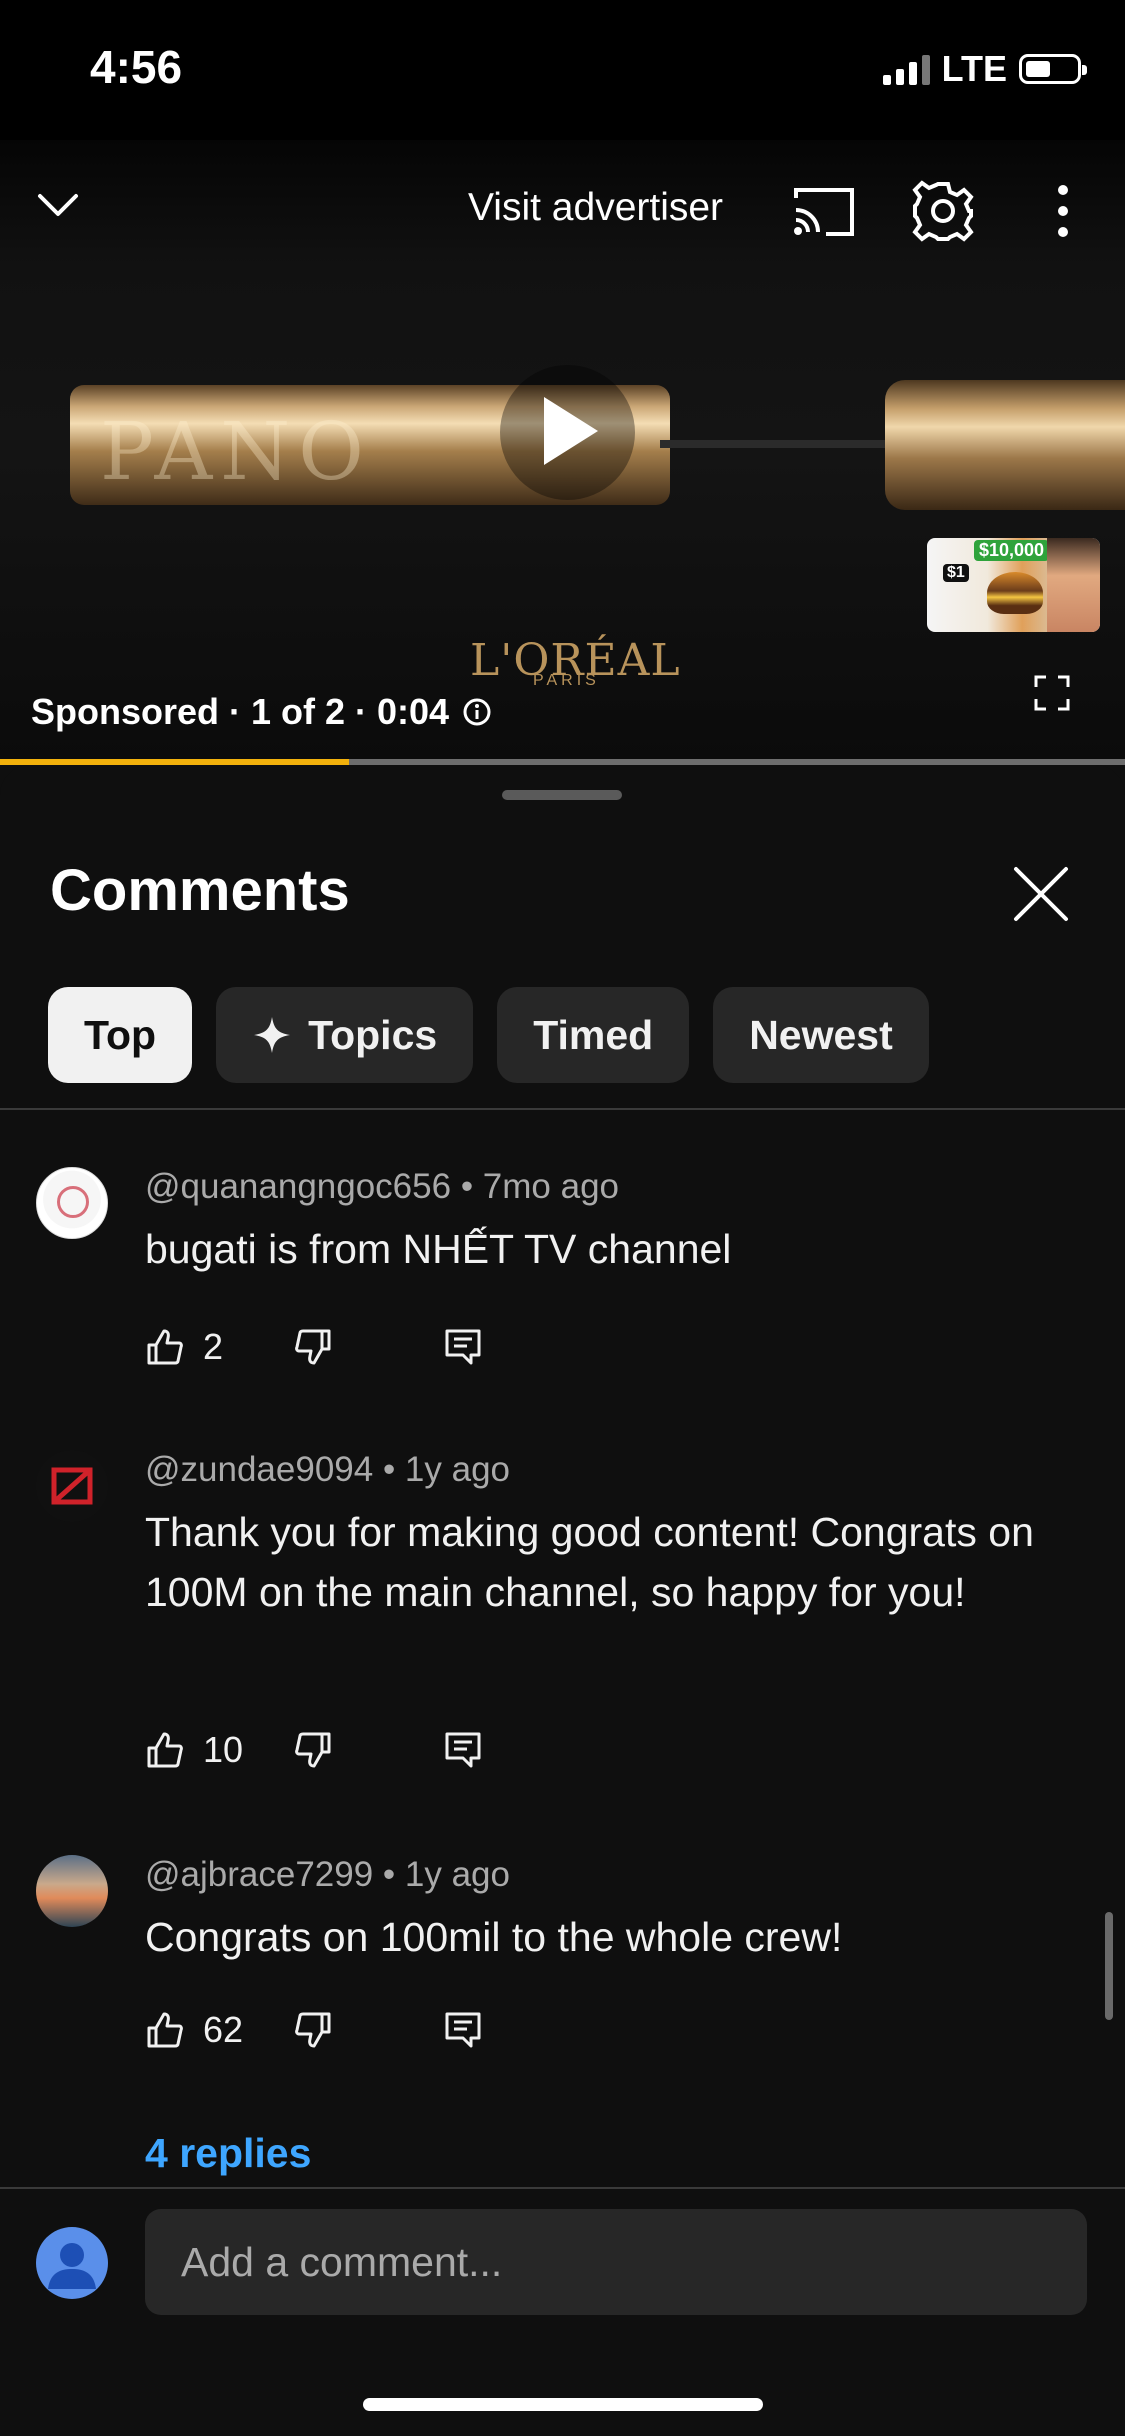 Image resolution: width=1125 pixels, height=2436 pixels. I want to click on comment-text: bugati is from NHẾT TV channel, so click(438, 1249).